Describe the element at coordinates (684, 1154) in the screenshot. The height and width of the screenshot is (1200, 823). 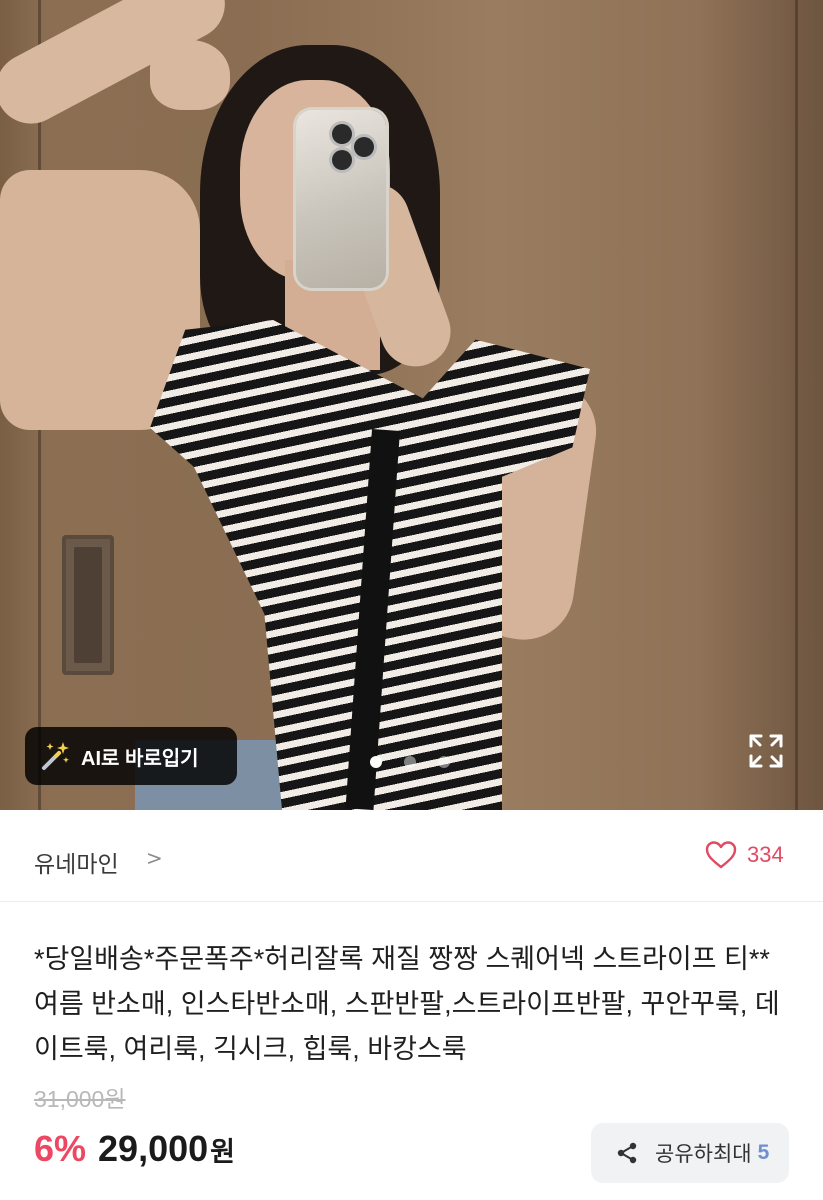
I see `share-label: 공유하` at that location.